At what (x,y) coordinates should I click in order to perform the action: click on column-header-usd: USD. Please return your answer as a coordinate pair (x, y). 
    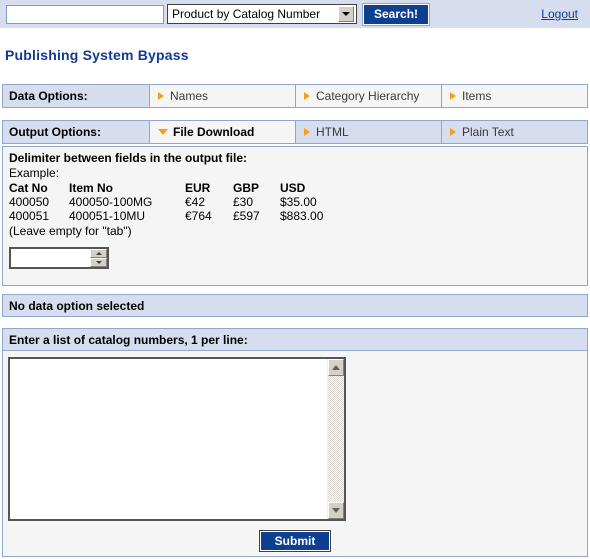
    Looking at the image, I should click on (293, 188).